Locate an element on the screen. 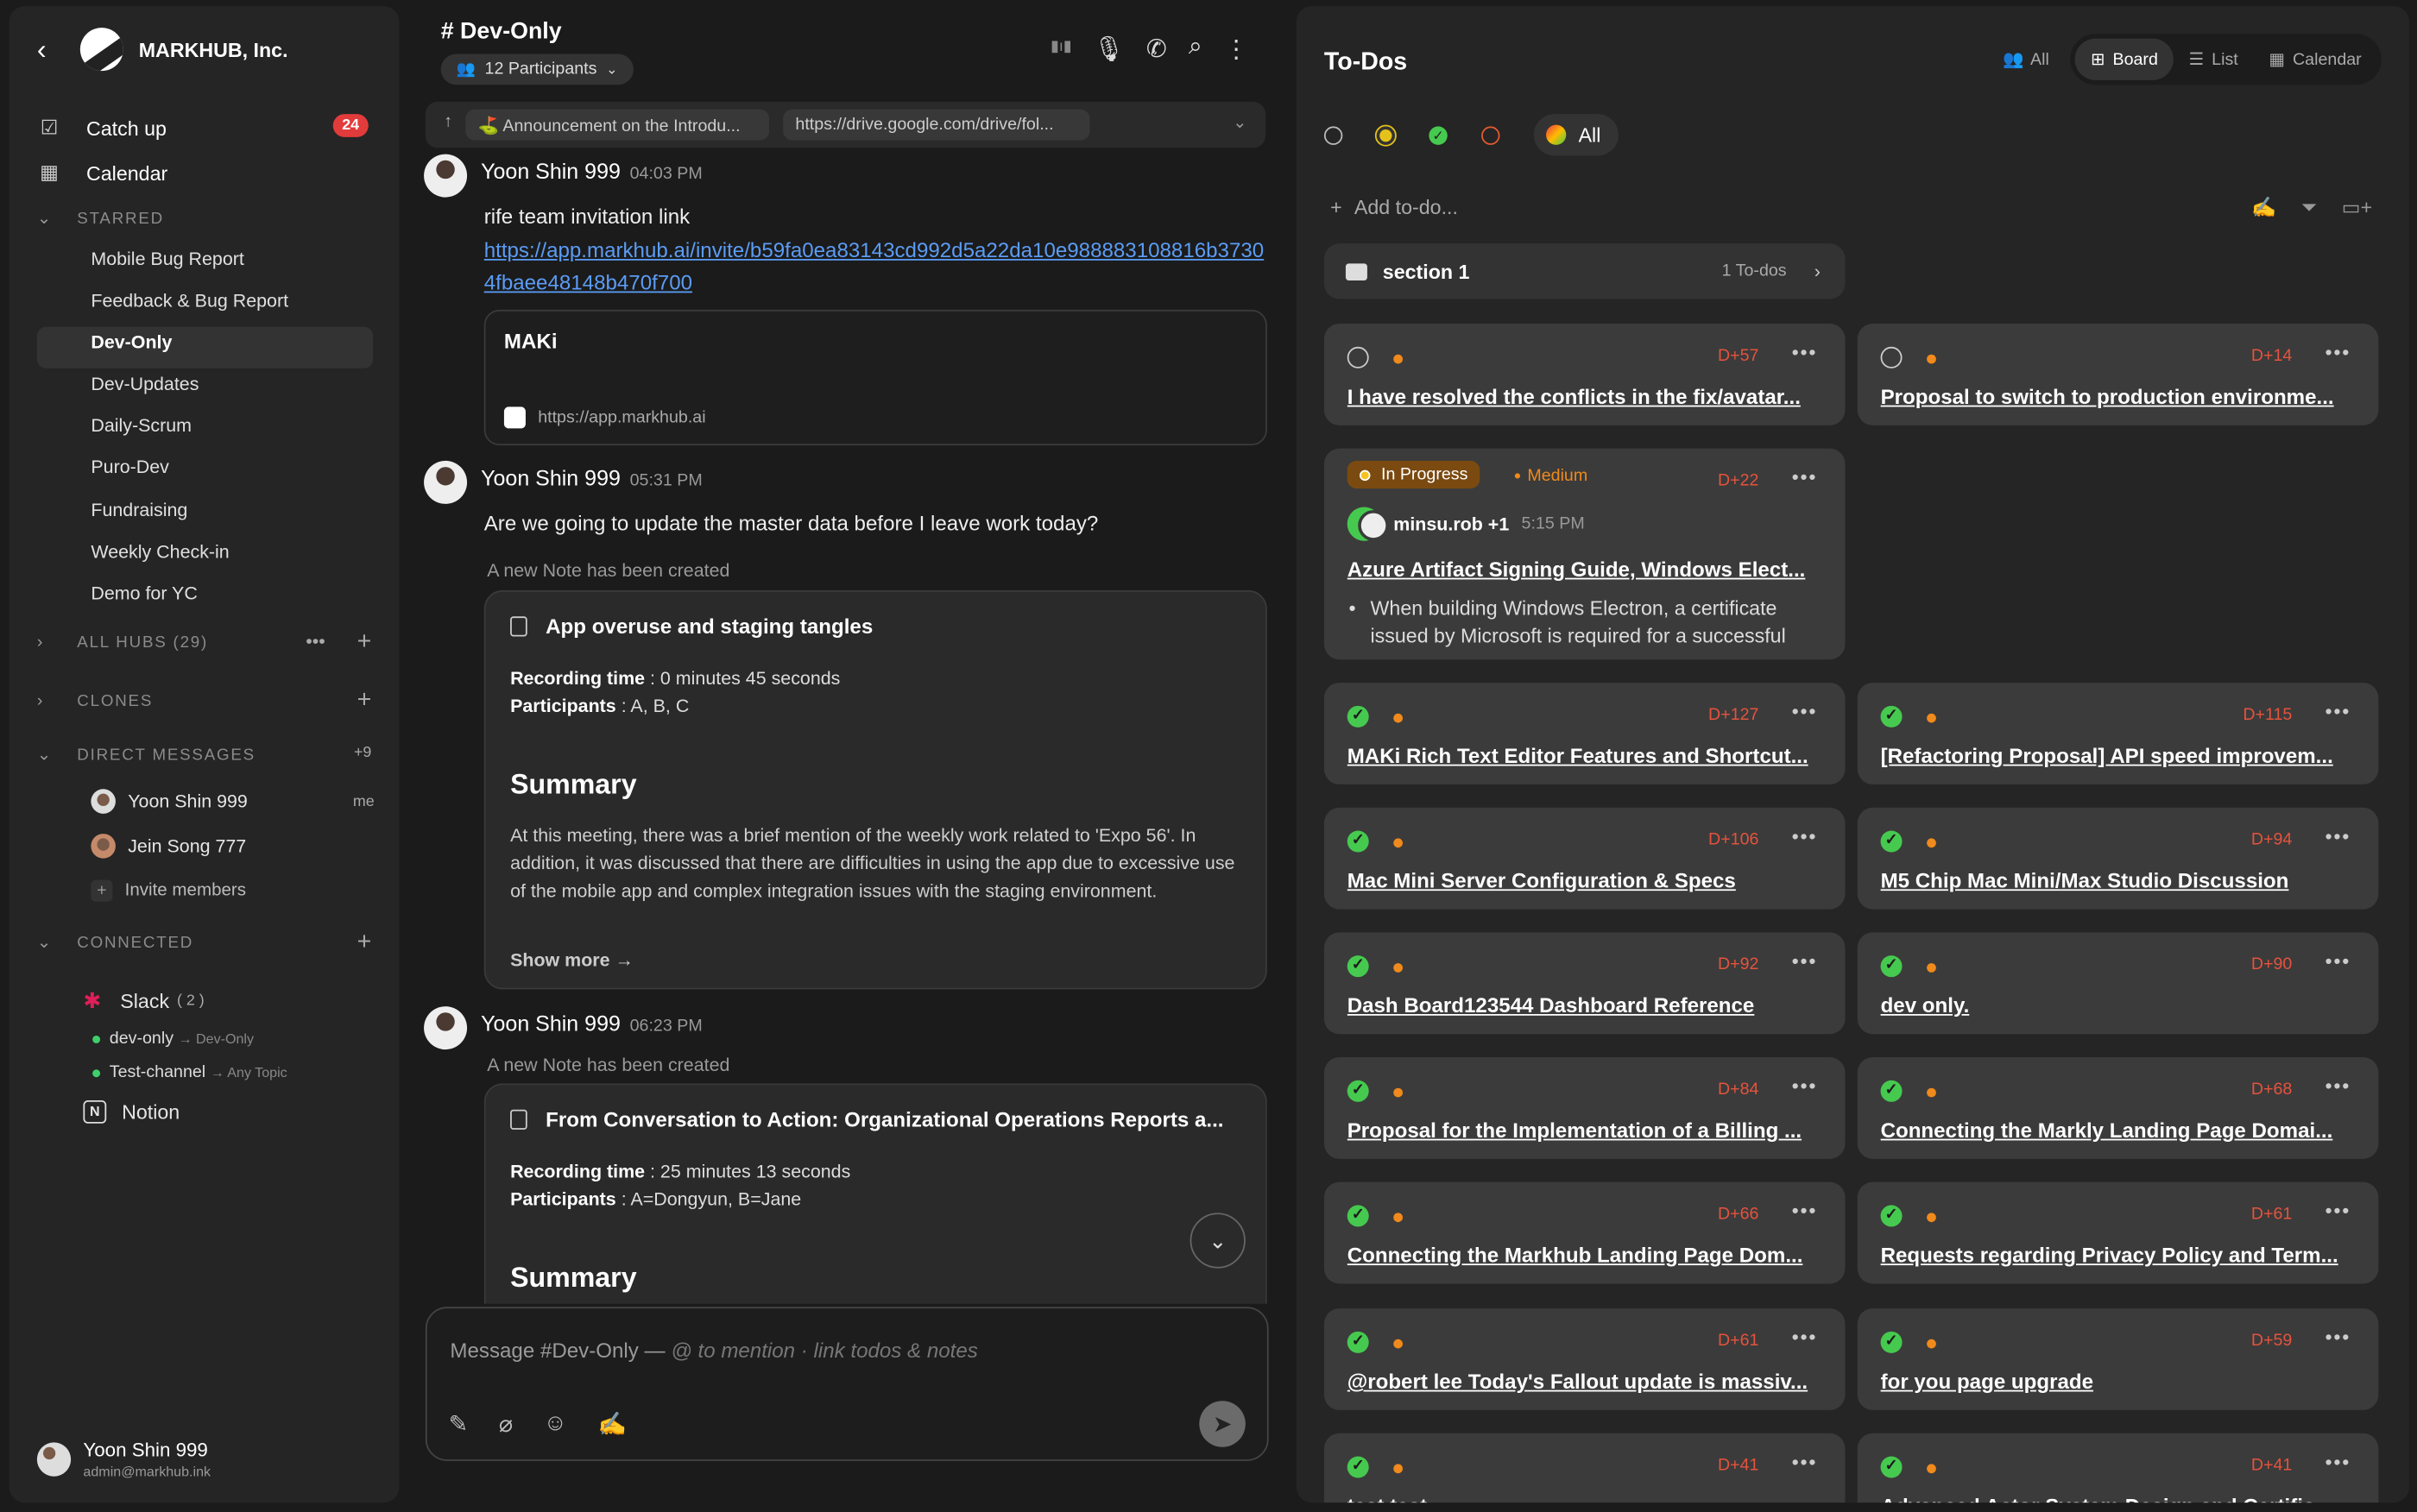 The width and height of the screenshot is (2417, 1512). message-author: Yoon Shin 999 06:23 PM is located at coordinates (592, 1024).